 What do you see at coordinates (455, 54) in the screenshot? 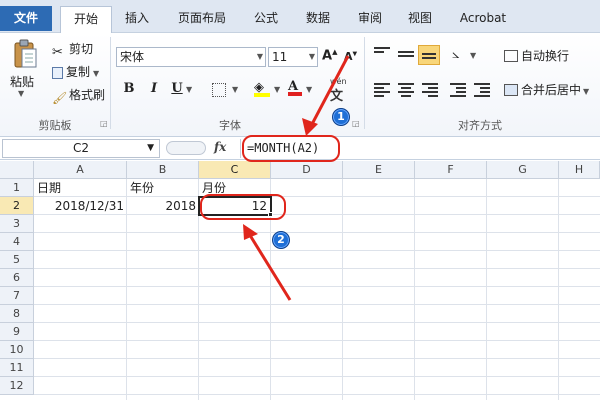
I see `orientation-icon: ⦣` at bounding box center [455, 54].